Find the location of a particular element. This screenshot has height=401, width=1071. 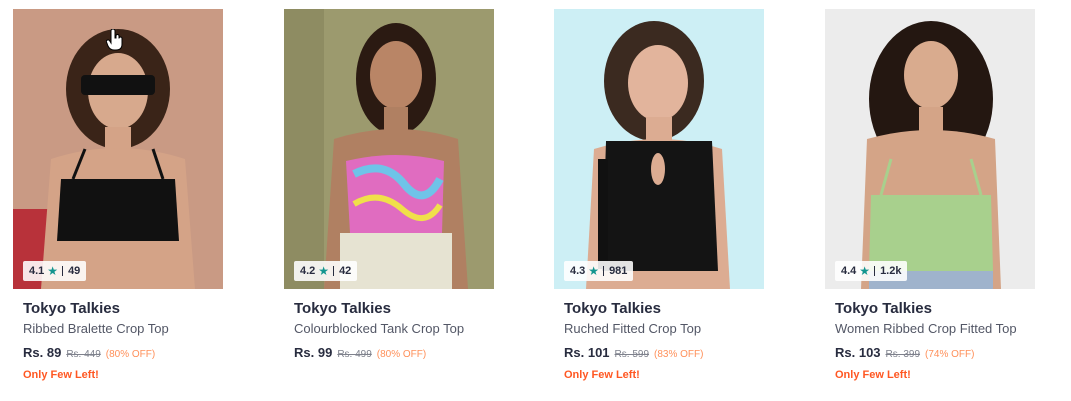

rating-value: 4.1 is located at coordinates (37, 271).